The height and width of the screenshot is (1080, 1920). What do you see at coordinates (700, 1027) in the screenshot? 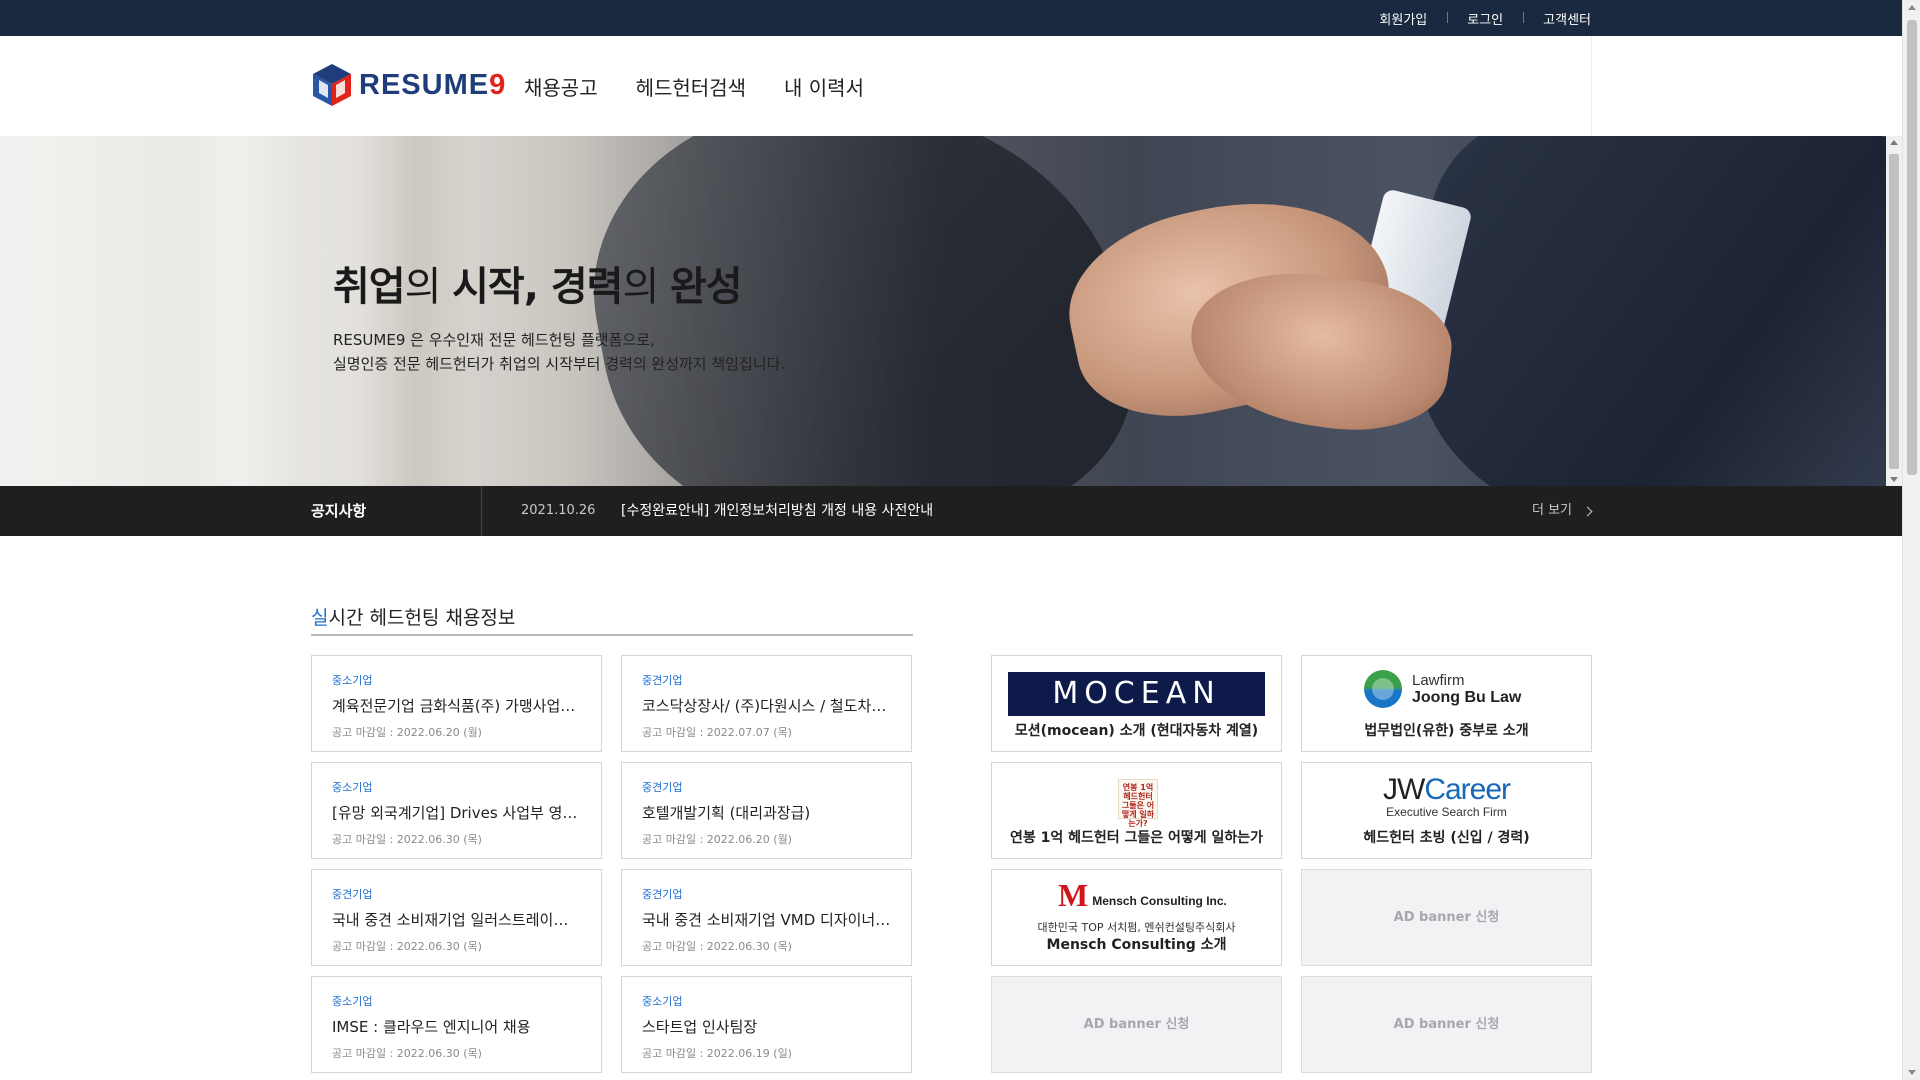
I see `job-title: 스타트업 인사팀장` at bounding box center [700, 1027].